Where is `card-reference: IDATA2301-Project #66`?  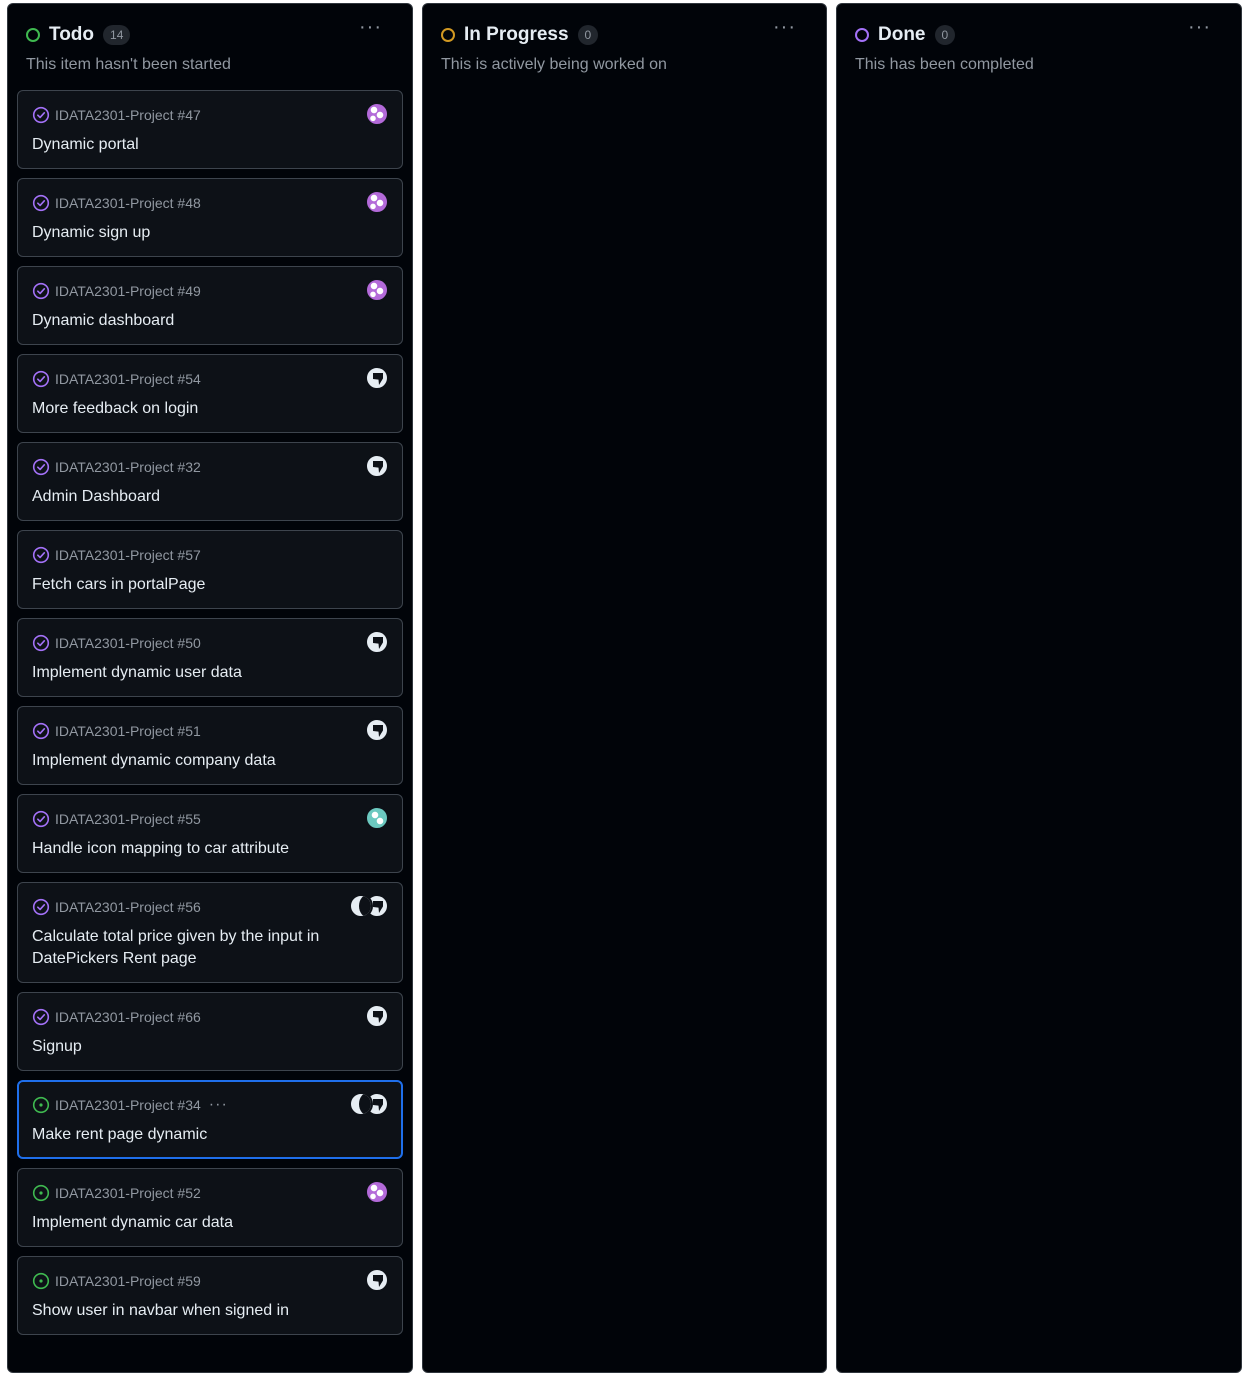
card-reference: IDATA2301-Project #66 is located at coordinates (128, 1017).